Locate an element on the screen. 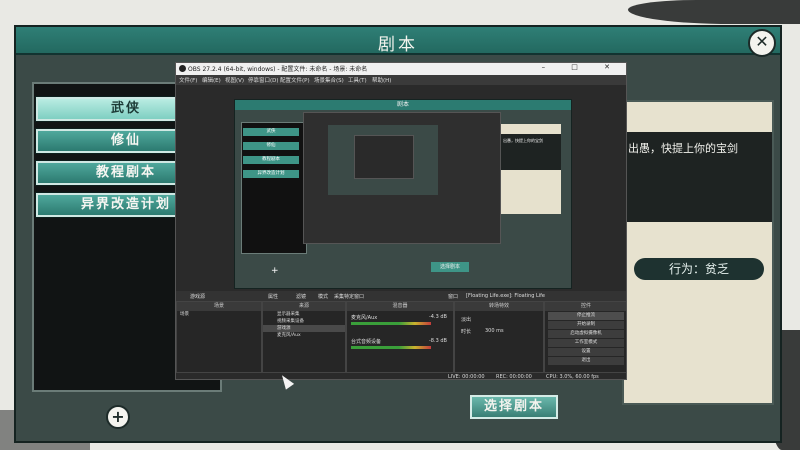  sources-dock: 来源 显示器采集 视频采集设备 游戏源 麦克风/Aux is located at coordinates (304, 337).